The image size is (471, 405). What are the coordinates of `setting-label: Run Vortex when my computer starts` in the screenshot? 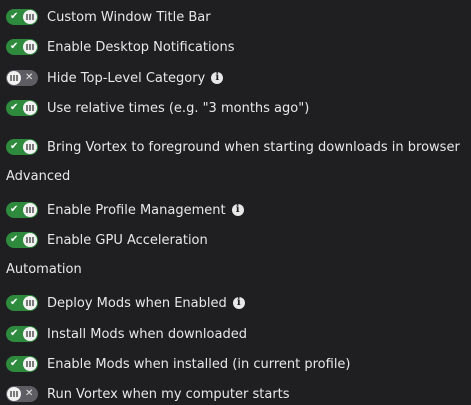 It's located at (168, 394).